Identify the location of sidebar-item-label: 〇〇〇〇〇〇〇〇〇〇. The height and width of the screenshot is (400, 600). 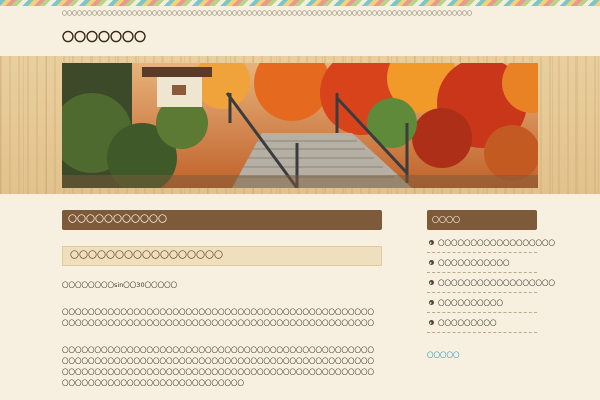
(470, 303).